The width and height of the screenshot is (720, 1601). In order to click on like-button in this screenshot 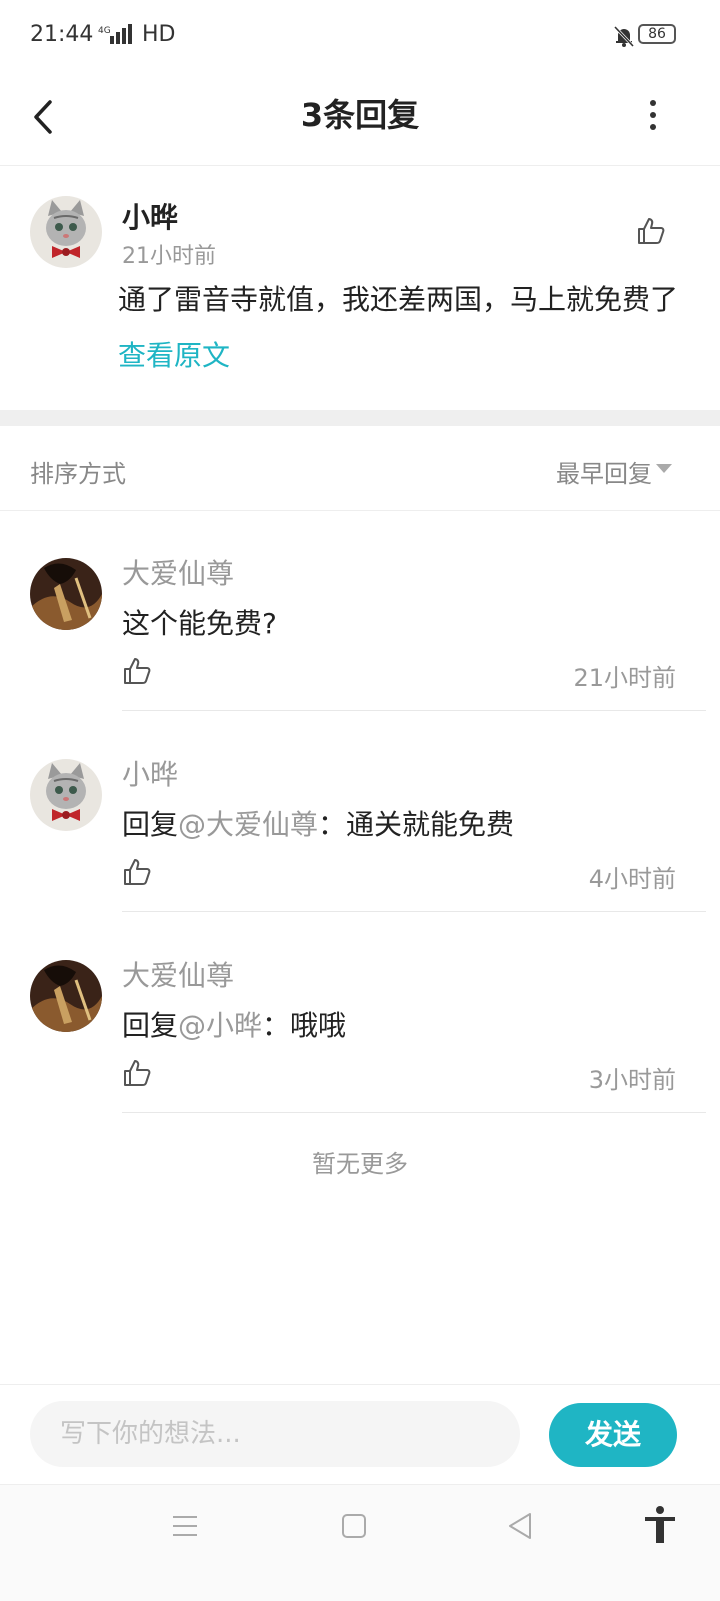, I will do `click(651, 231)`.